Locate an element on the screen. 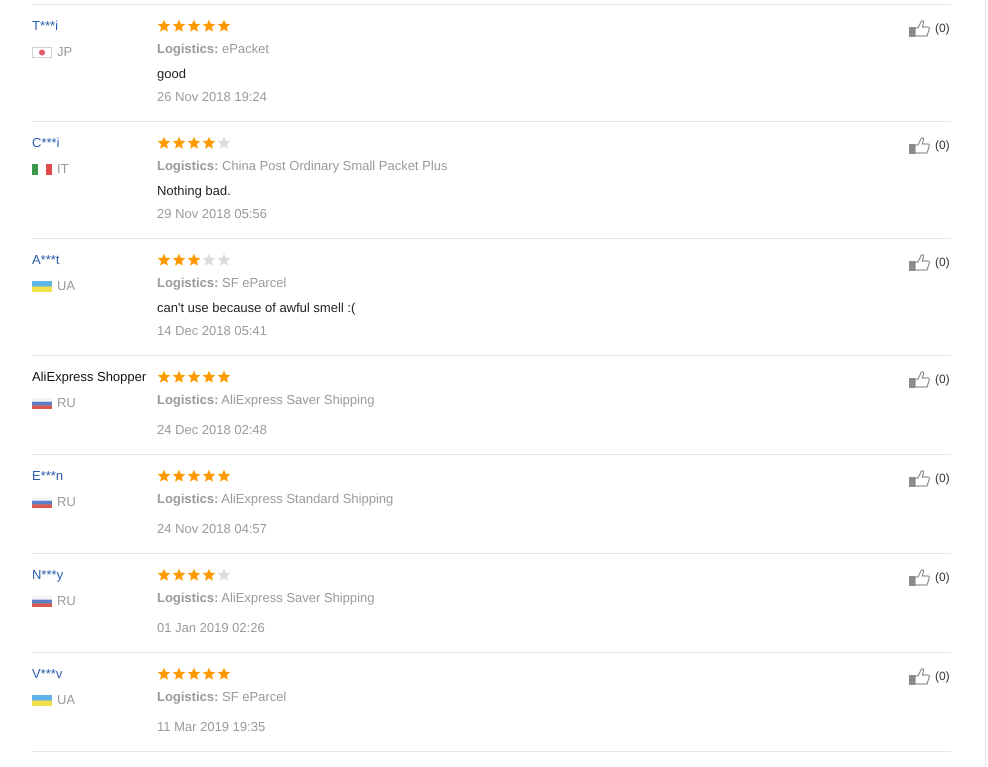 This screenshot has width=988, height=767. review-date: 26 Nov 2018 19:24 is located at coordinates (212, 97).